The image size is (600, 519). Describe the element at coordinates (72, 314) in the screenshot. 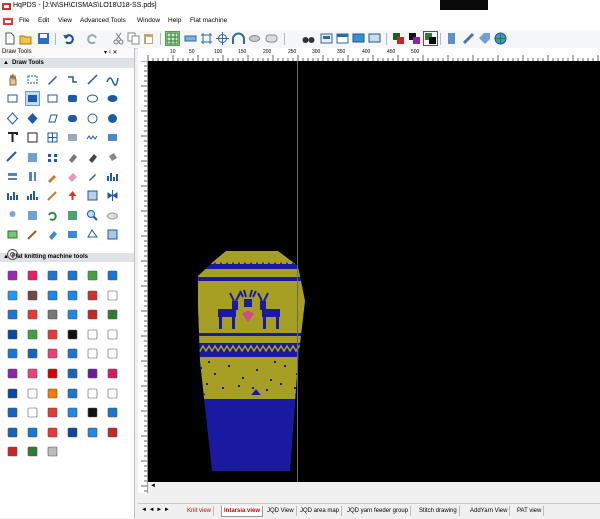

I see `row-repeat-icon` at that location.